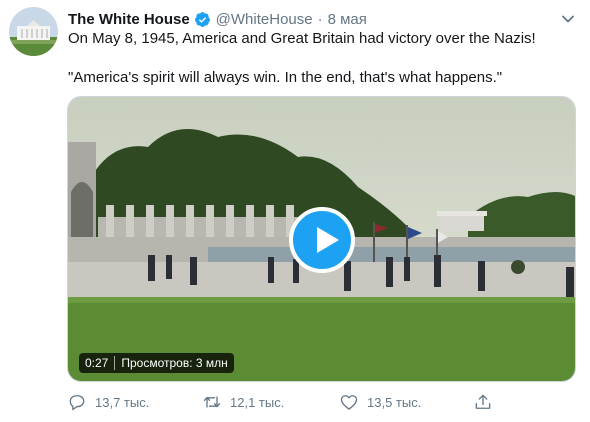  I want to click on author-handle: @WhiteHouse, so click(264, 19).